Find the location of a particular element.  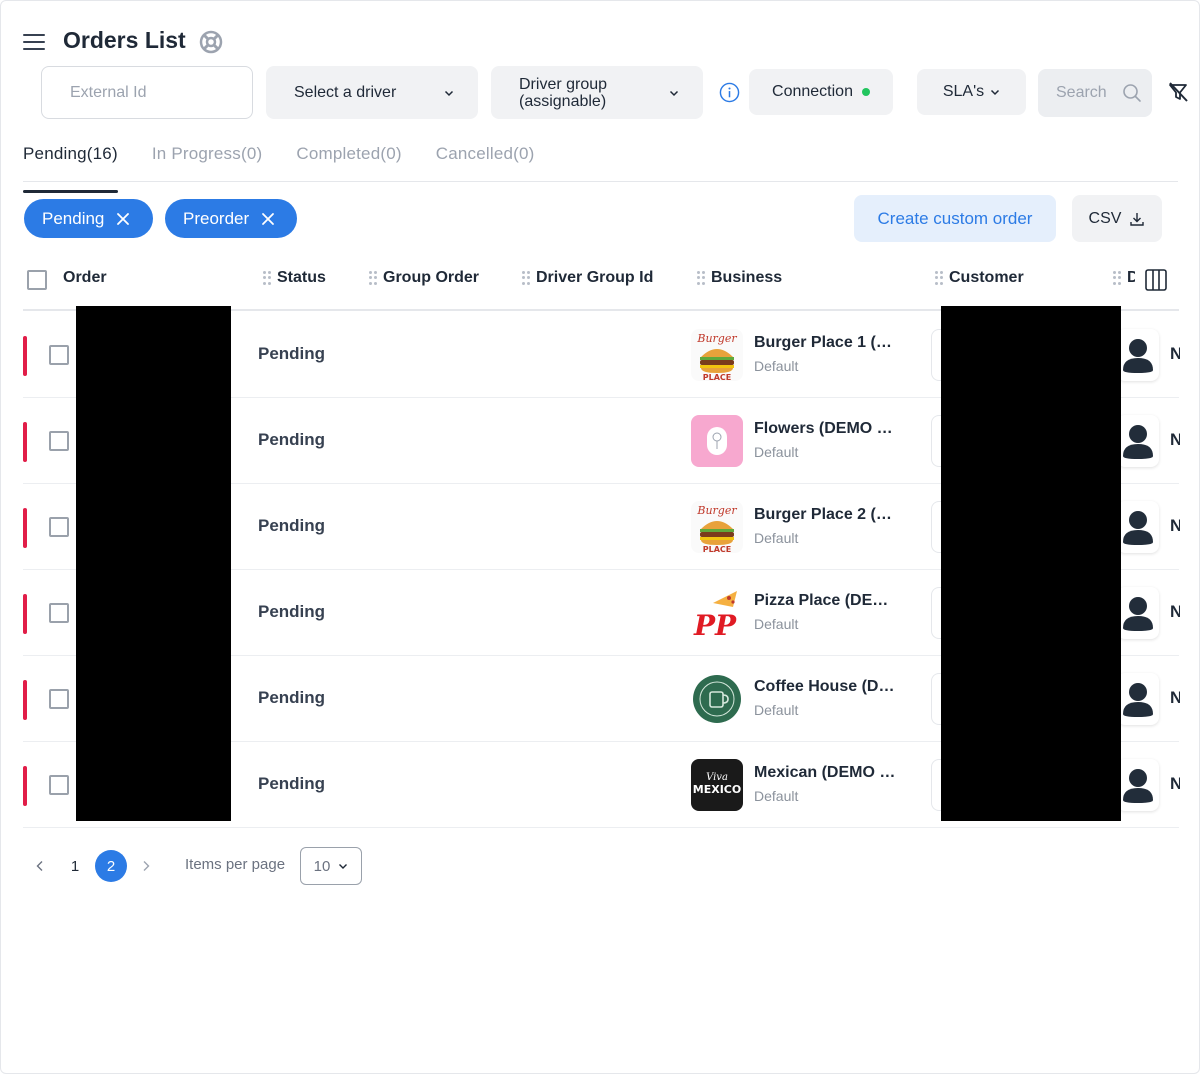

column-header-business: Business is located at coordinates (739, 278).